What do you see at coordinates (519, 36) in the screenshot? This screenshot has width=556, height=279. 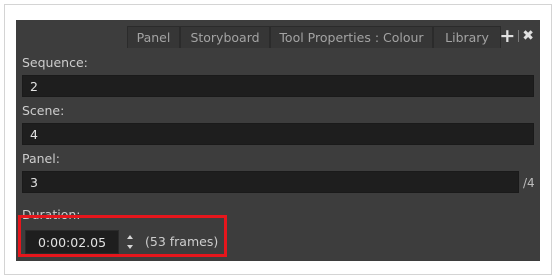 I see `tab-actions-separator` at bounding box center [519, 36].